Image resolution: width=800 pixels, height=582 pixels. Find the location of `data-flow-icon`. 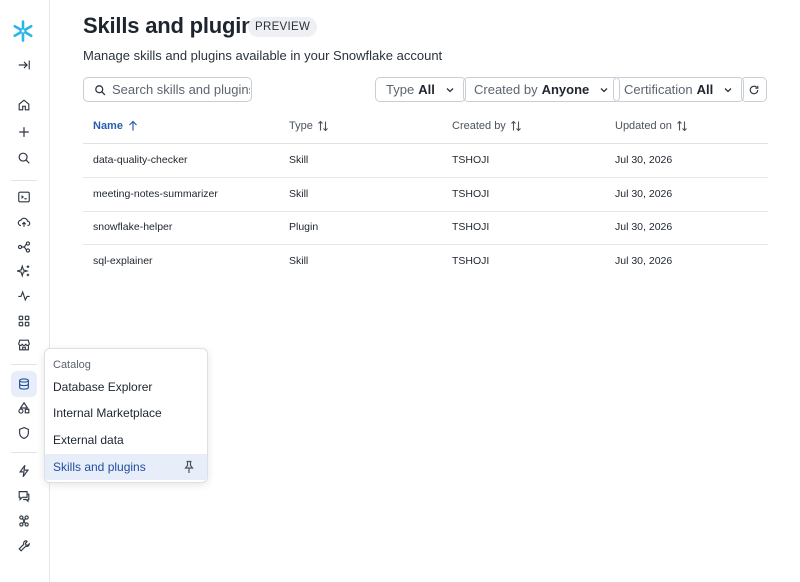

data-flow-icon is located at coordinates (24, 247).